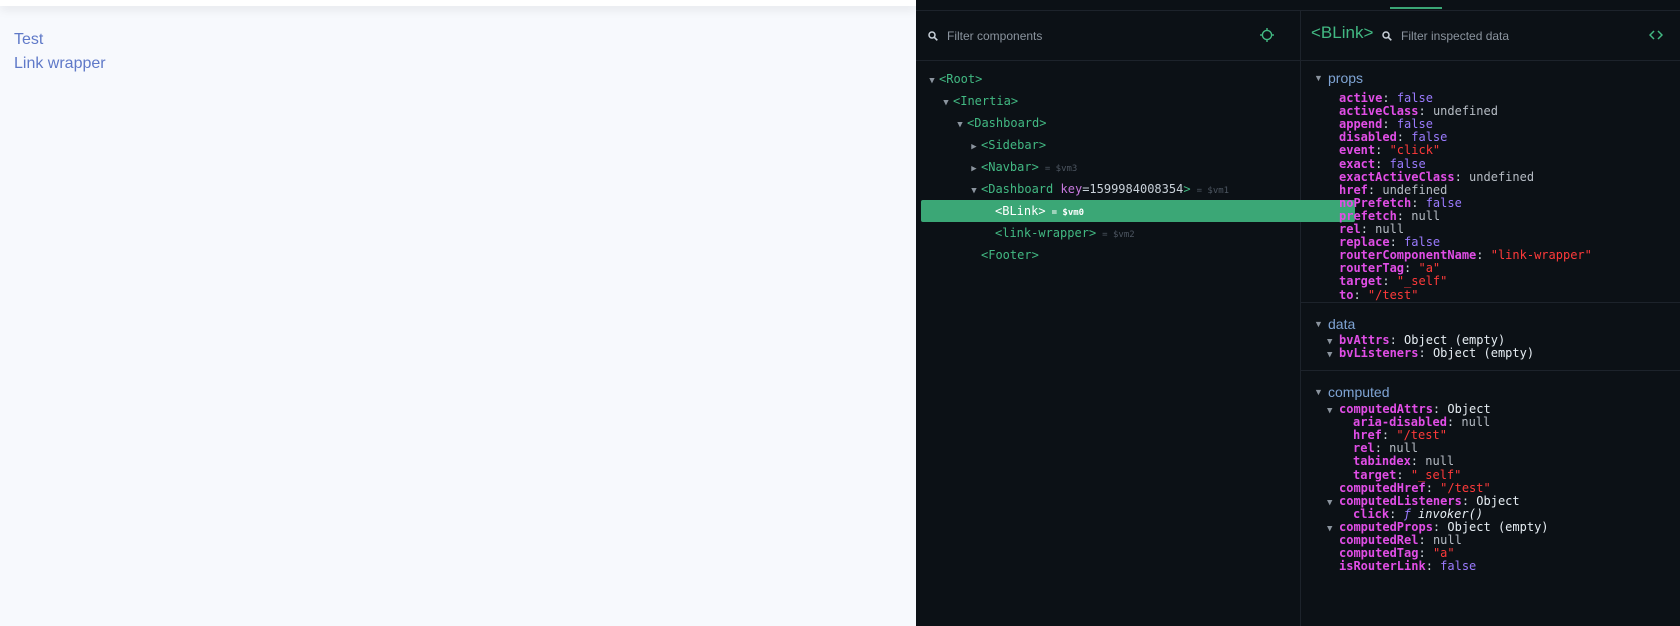 This screenshot has width=1680, height=626. Describe the element at coordinates (1400, 422) in the screenshot. I see `state-key: aria-disabled` at that location.